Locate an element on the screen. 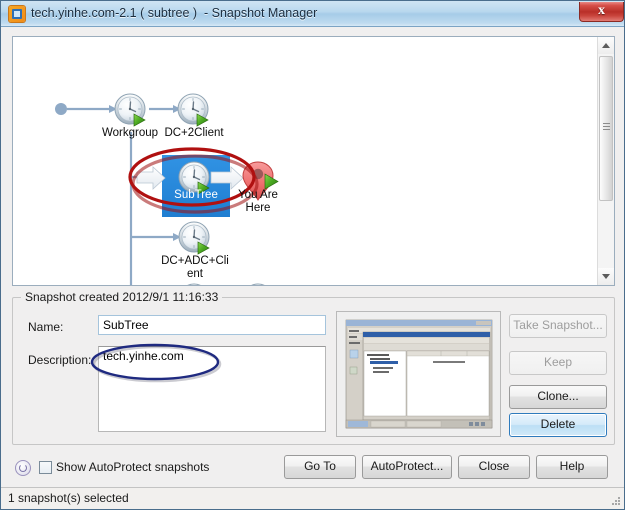 This screenshot has width=625, height=510. tree-node-label-subtree: SubTree is located at coordinates (196, 195).